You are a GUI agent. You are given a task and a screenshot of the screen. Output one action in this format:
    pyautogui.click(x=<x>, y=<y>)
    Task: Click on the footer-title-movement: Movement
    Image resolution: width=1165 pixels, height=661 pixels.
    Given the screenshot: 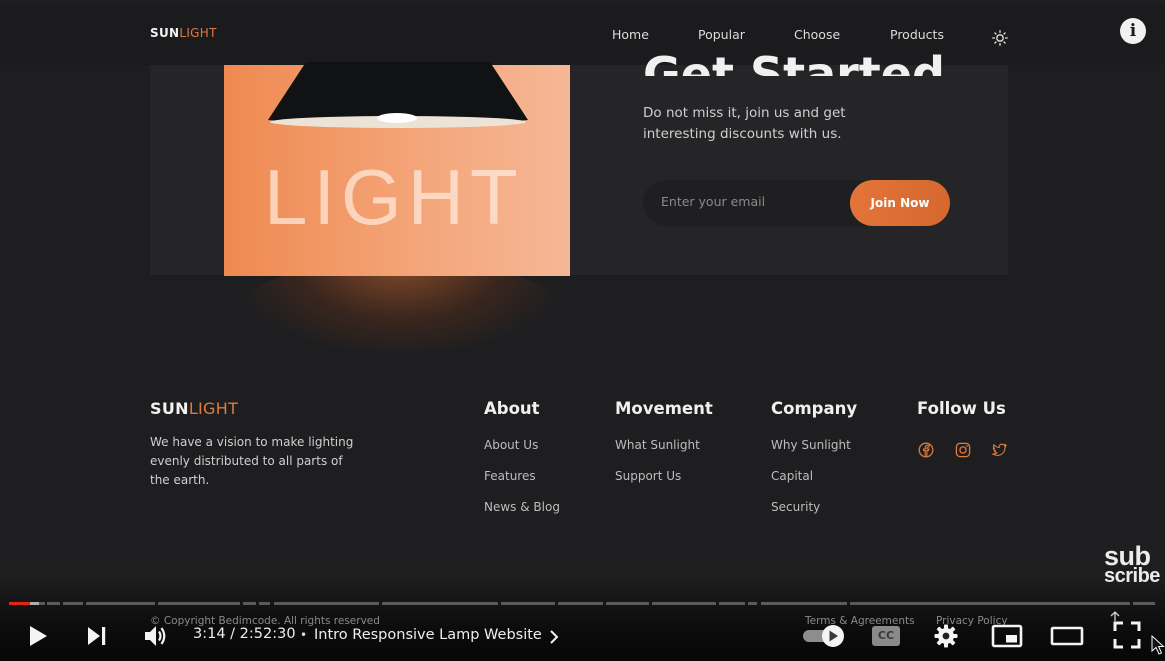 What is the action you would take?
    pyautogui.click(x=664, y=408)
    